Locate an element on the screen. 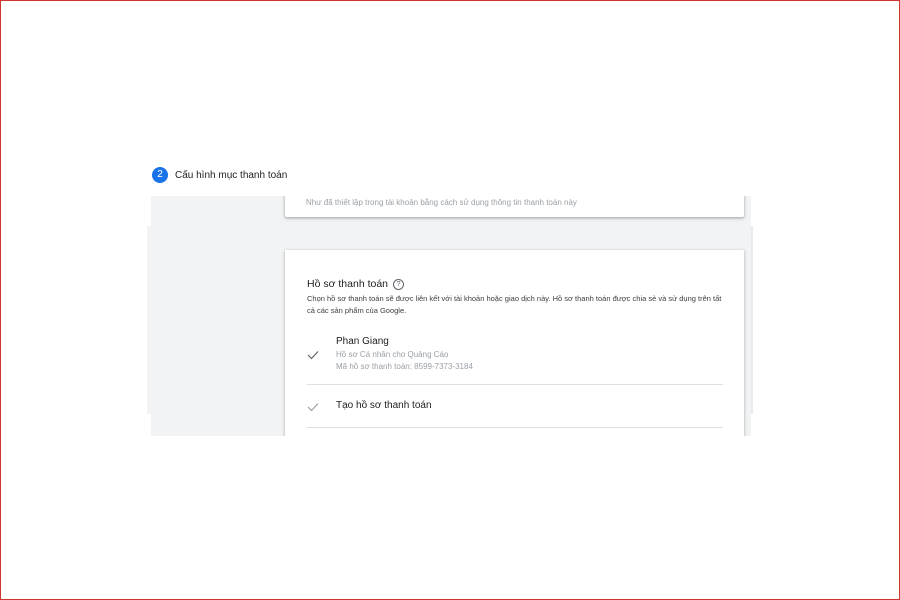 This screenshot has height=600, width=900. step-number-badge: 2 is located at coordinates (160, 175).